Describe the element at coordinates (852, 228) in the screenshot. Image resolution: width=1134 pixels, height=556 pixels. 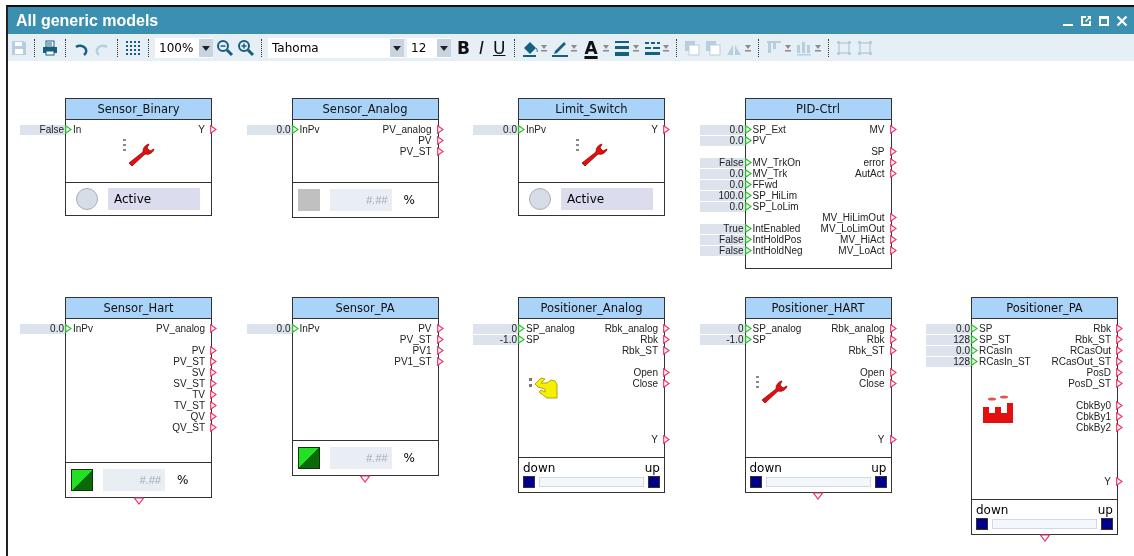
I see `output-label: MV_LoLimOut` at that location.